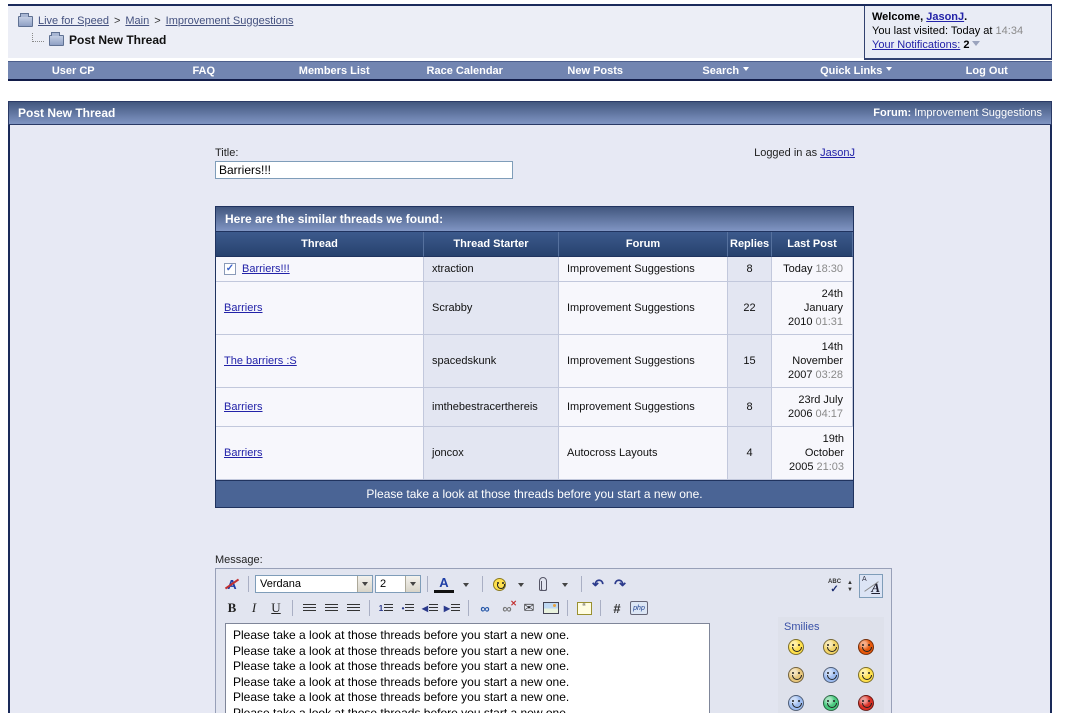 Image resolution: width=1081 pixels, height=718 pixels. I want to click on insert-link-button: ∞, so click(485, 608).